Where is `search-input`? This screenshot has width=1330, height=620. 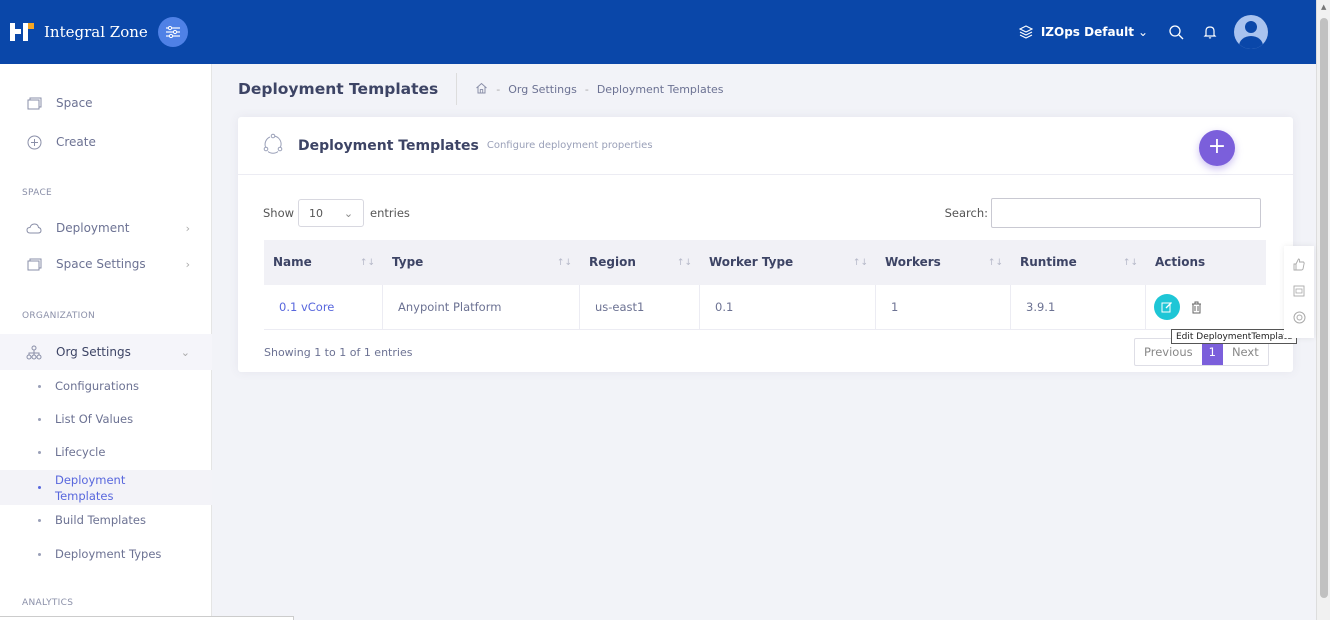
search-input is located at coordinates (1126, 213).